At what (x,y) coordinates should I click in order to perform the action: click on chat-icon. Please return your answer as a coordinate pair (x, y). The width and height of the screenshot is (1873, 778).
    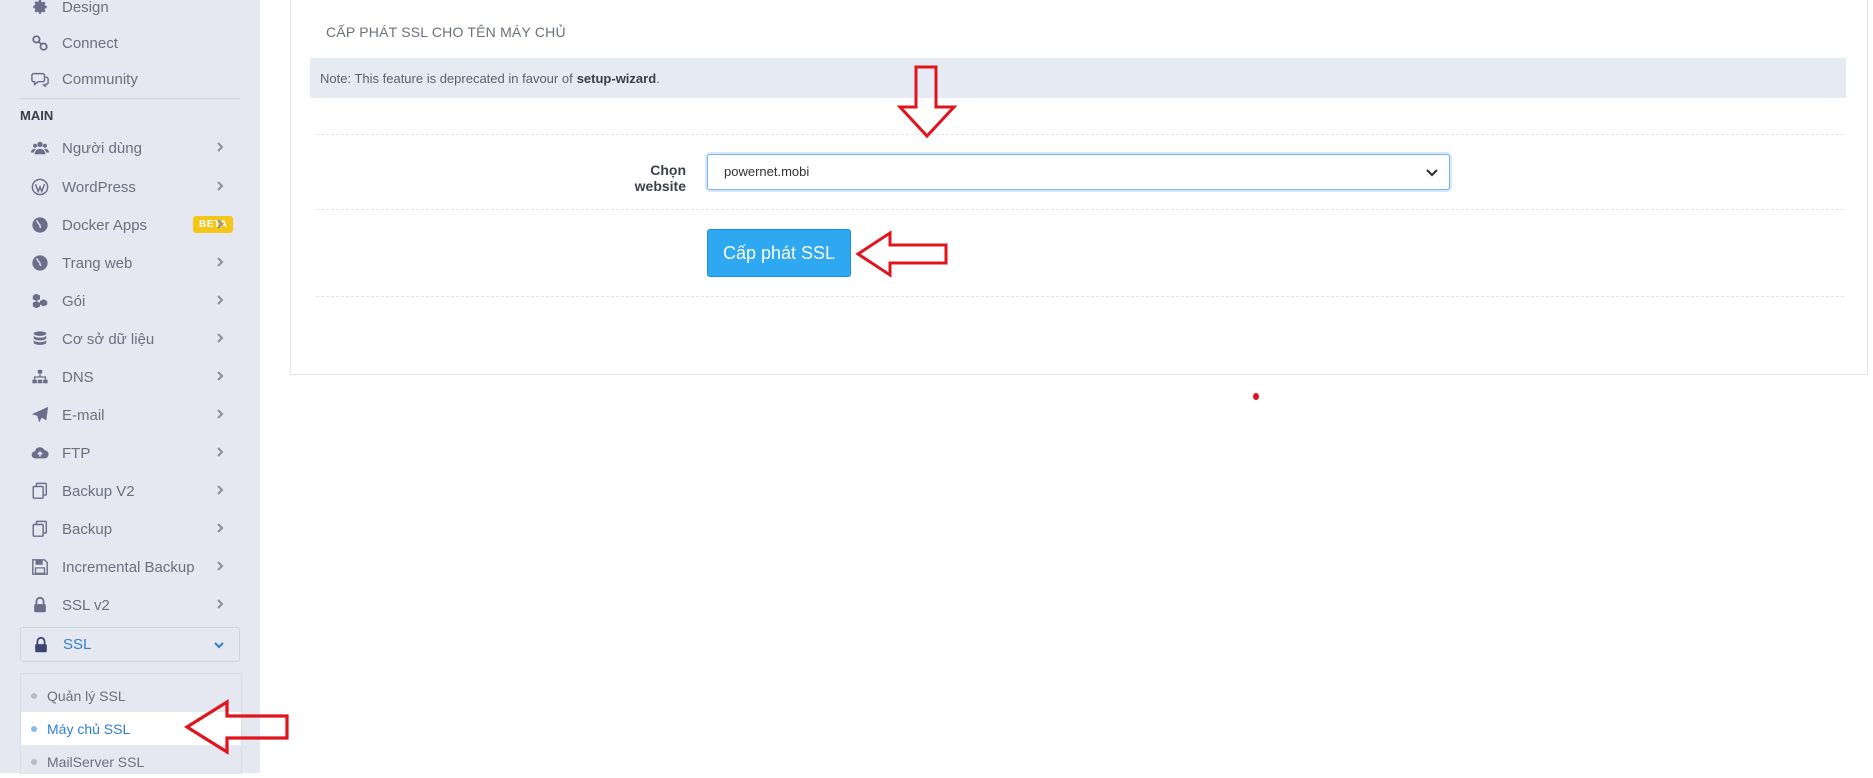
    Looking at the image, I should click on (40, 79).